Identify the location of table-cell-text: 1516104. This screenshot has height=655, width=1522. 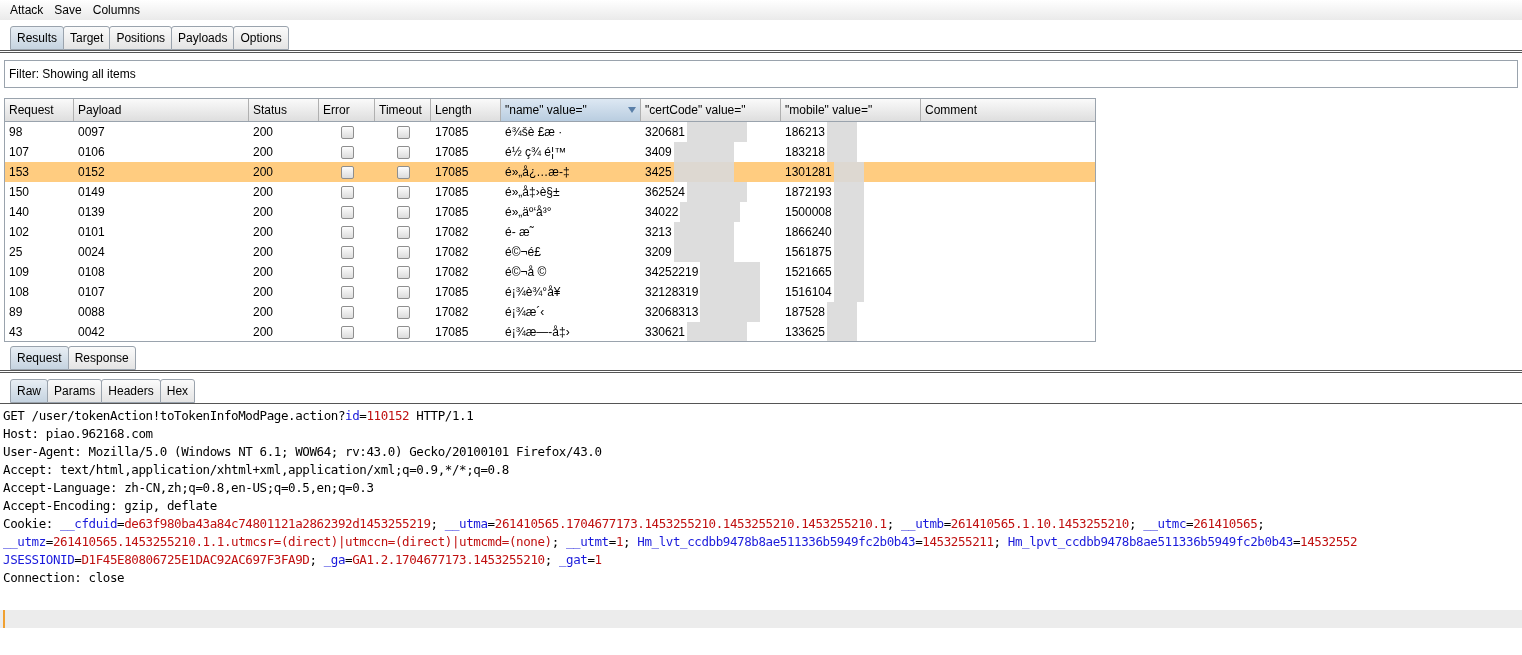
(808, 292).